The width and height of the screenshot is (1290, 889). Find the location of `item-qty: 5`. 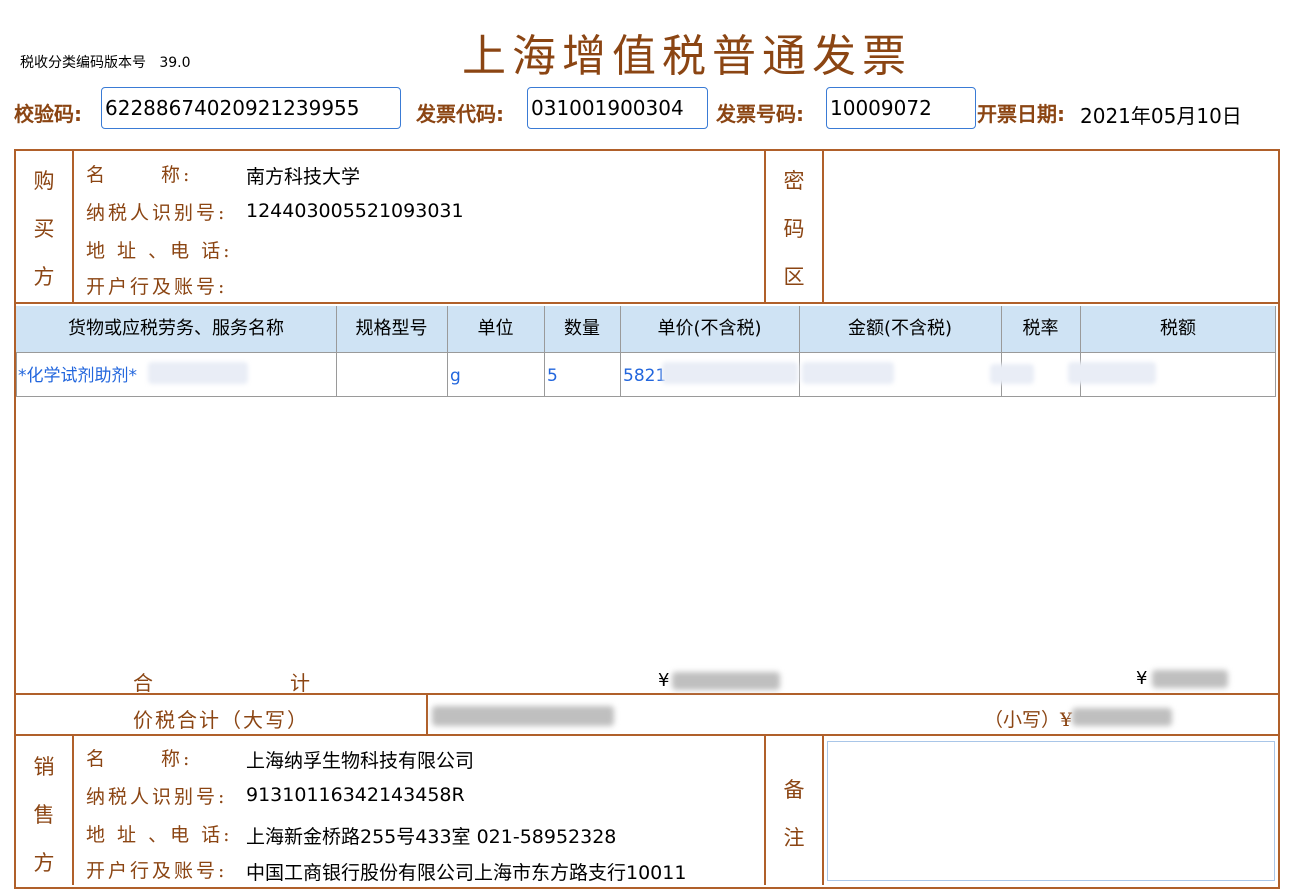

item-qty: 5 is located at coordinates (552, 376).